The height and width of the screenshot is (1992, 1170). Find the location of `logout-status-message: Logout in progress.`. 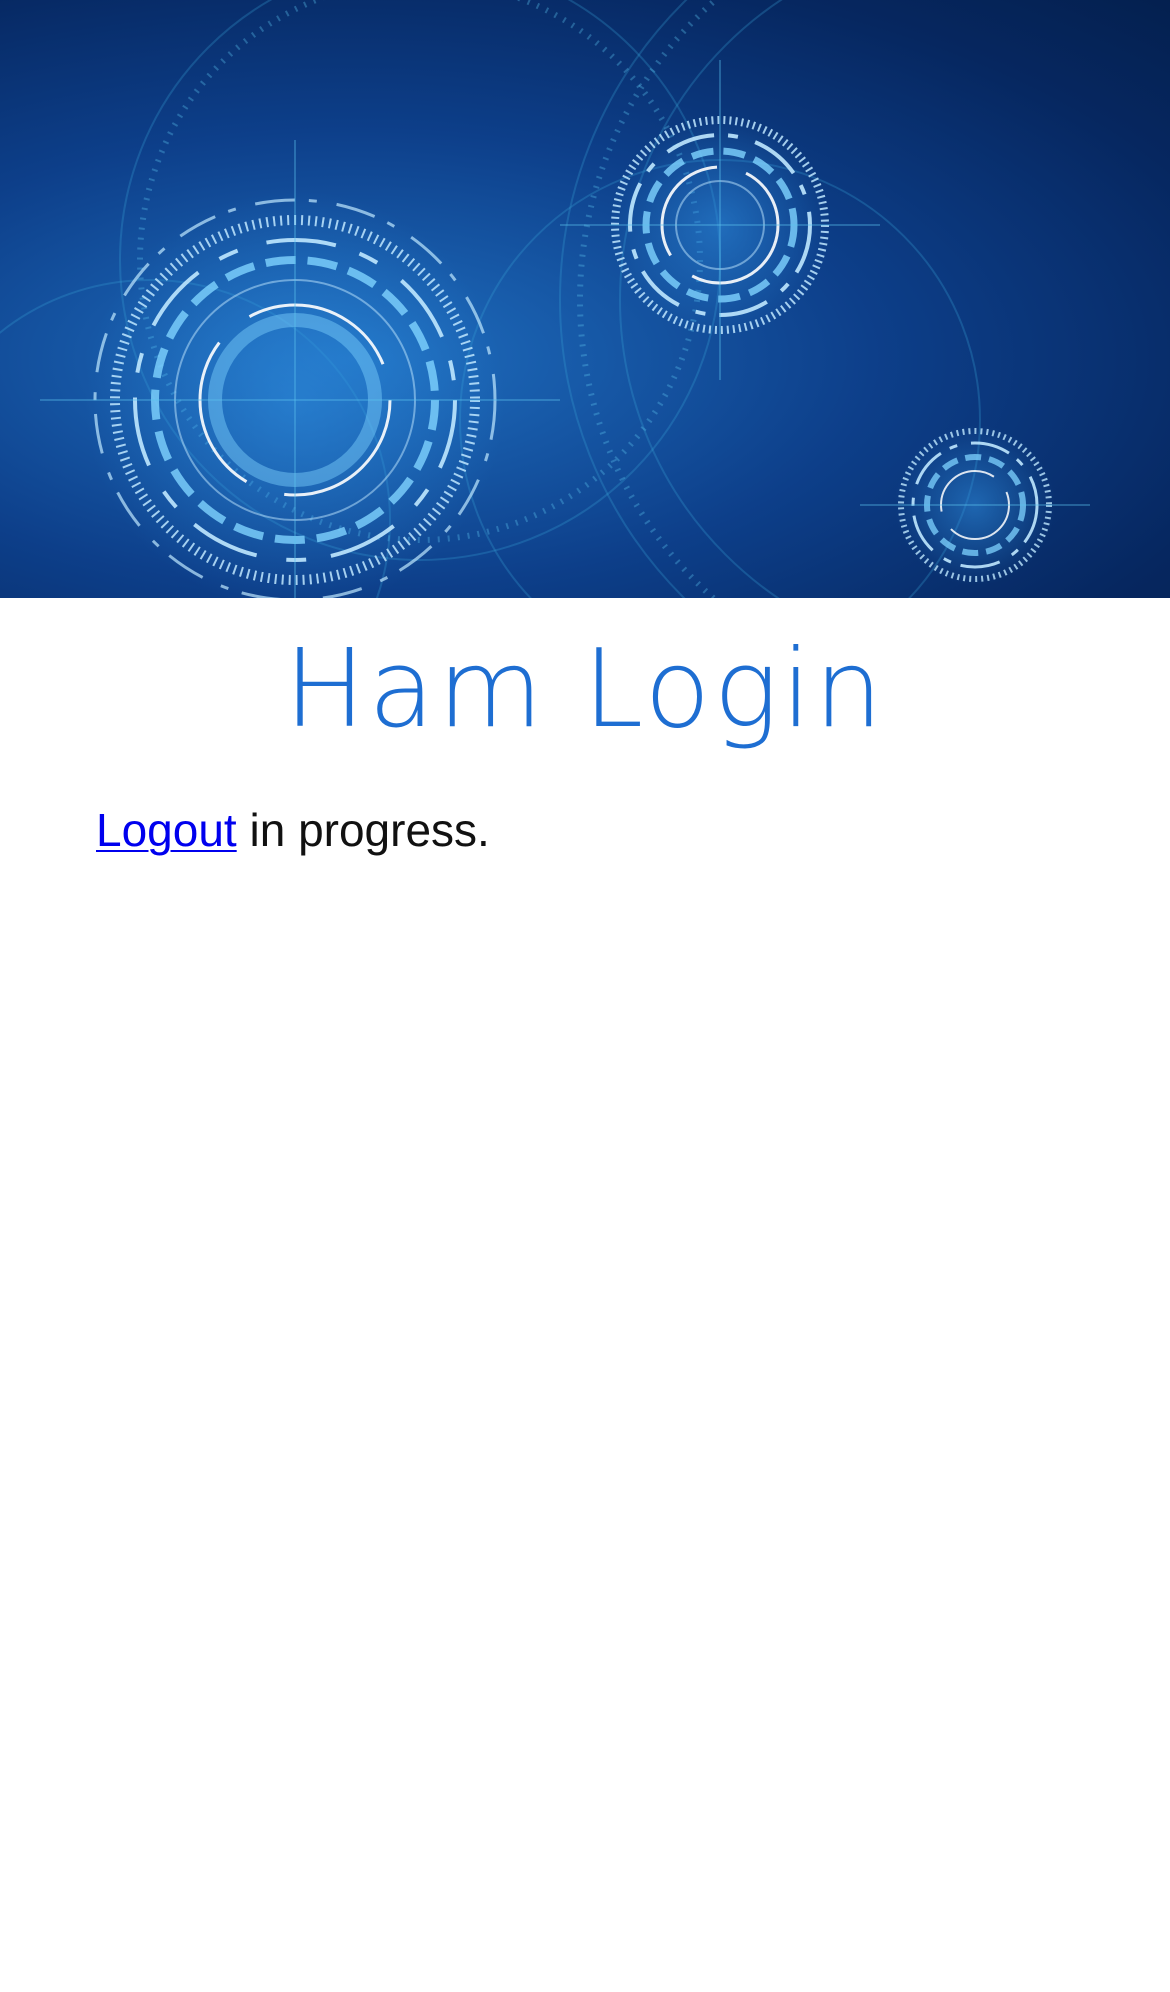

logout-status-message: Logout in progress. is located at coordinates (293, 830).